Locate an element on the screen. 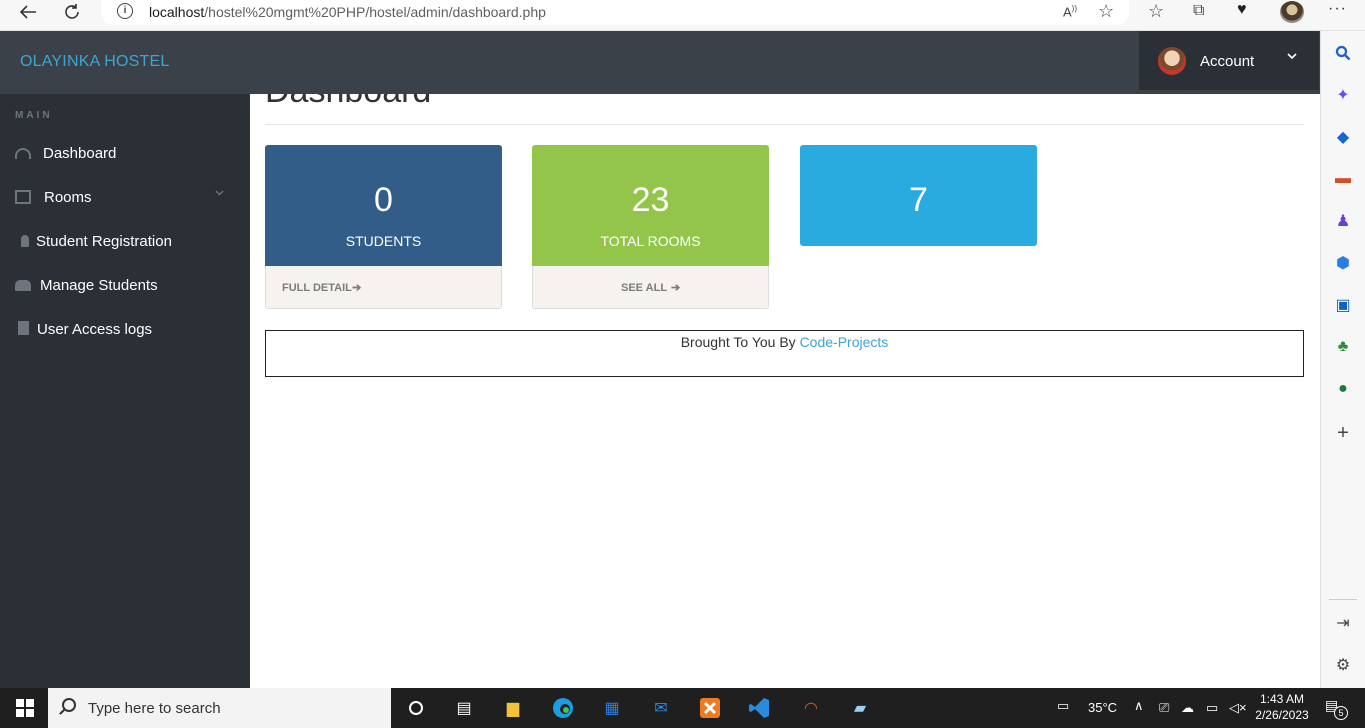  sparkle-icon: ✦ is located at coordinates (1343, 95).